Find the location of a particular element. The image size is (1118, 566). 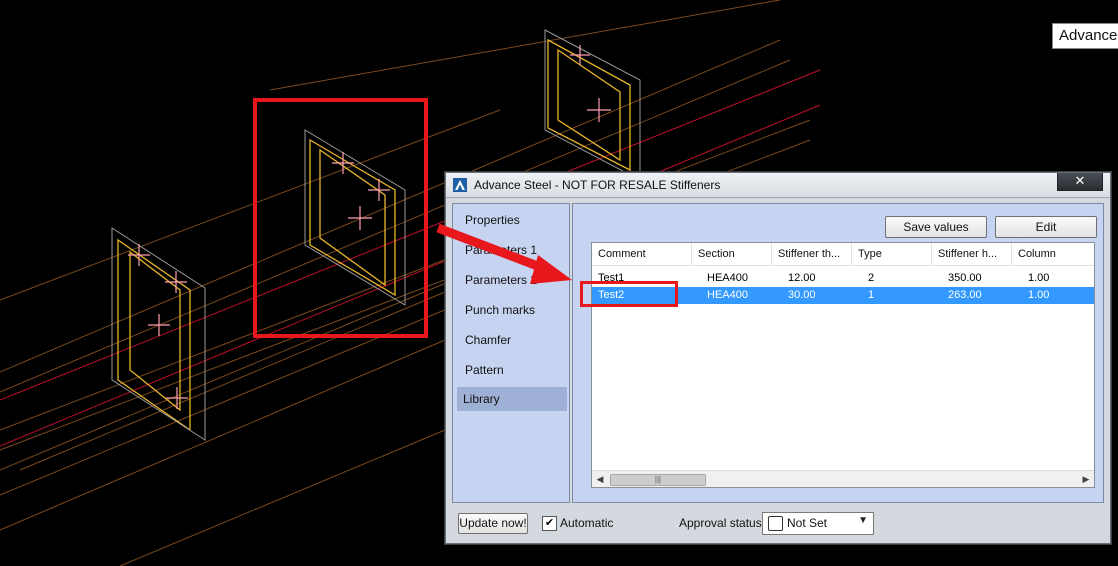

column-header-column: Column is located at coordinates (1053, 254).